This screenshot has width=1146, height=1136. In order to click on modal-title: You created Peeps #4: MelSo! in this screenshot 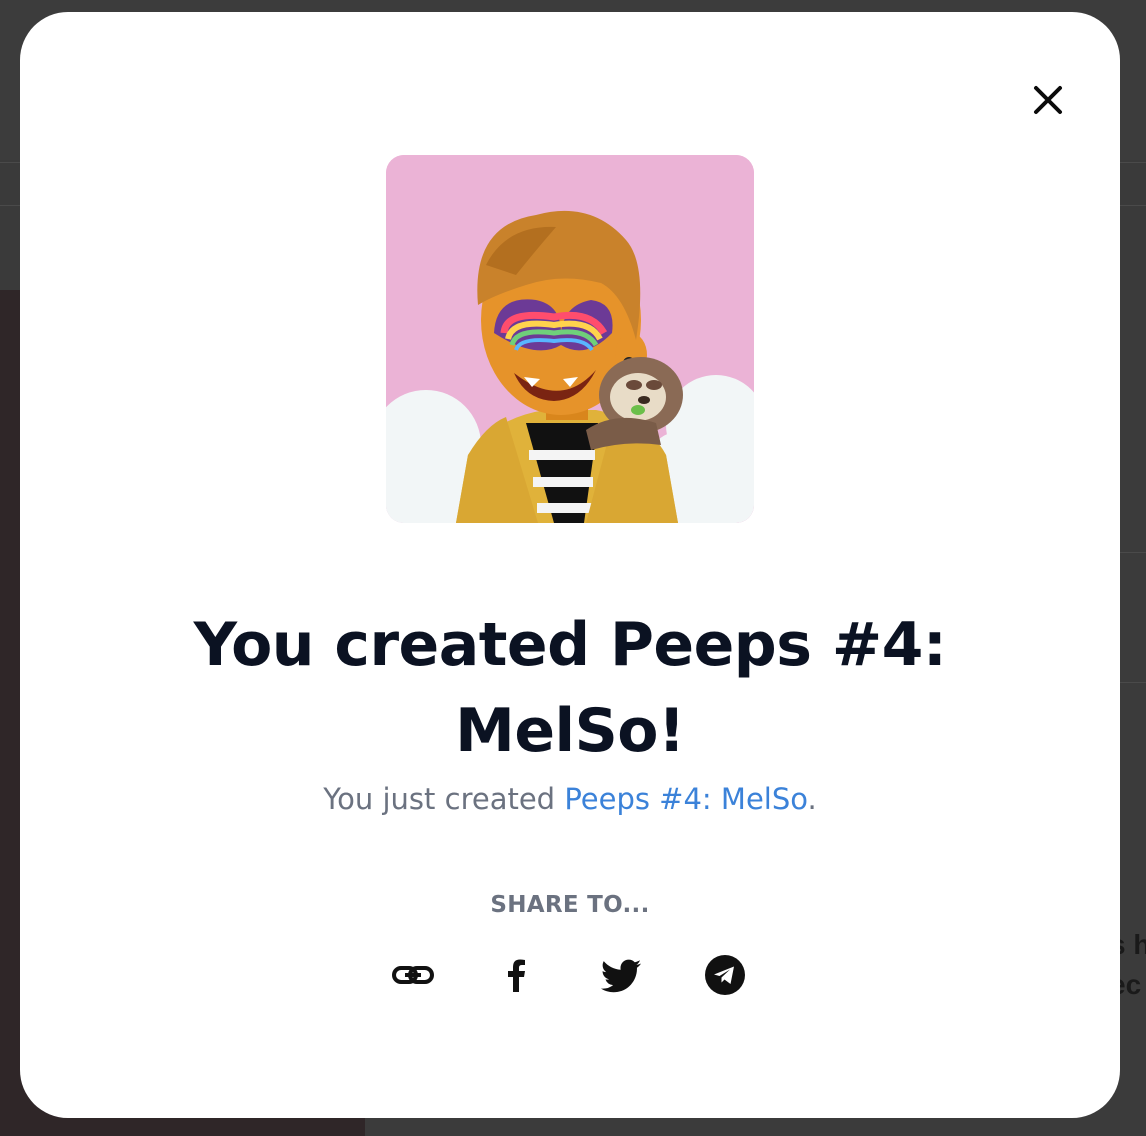, I will do `click(570, 688)`.